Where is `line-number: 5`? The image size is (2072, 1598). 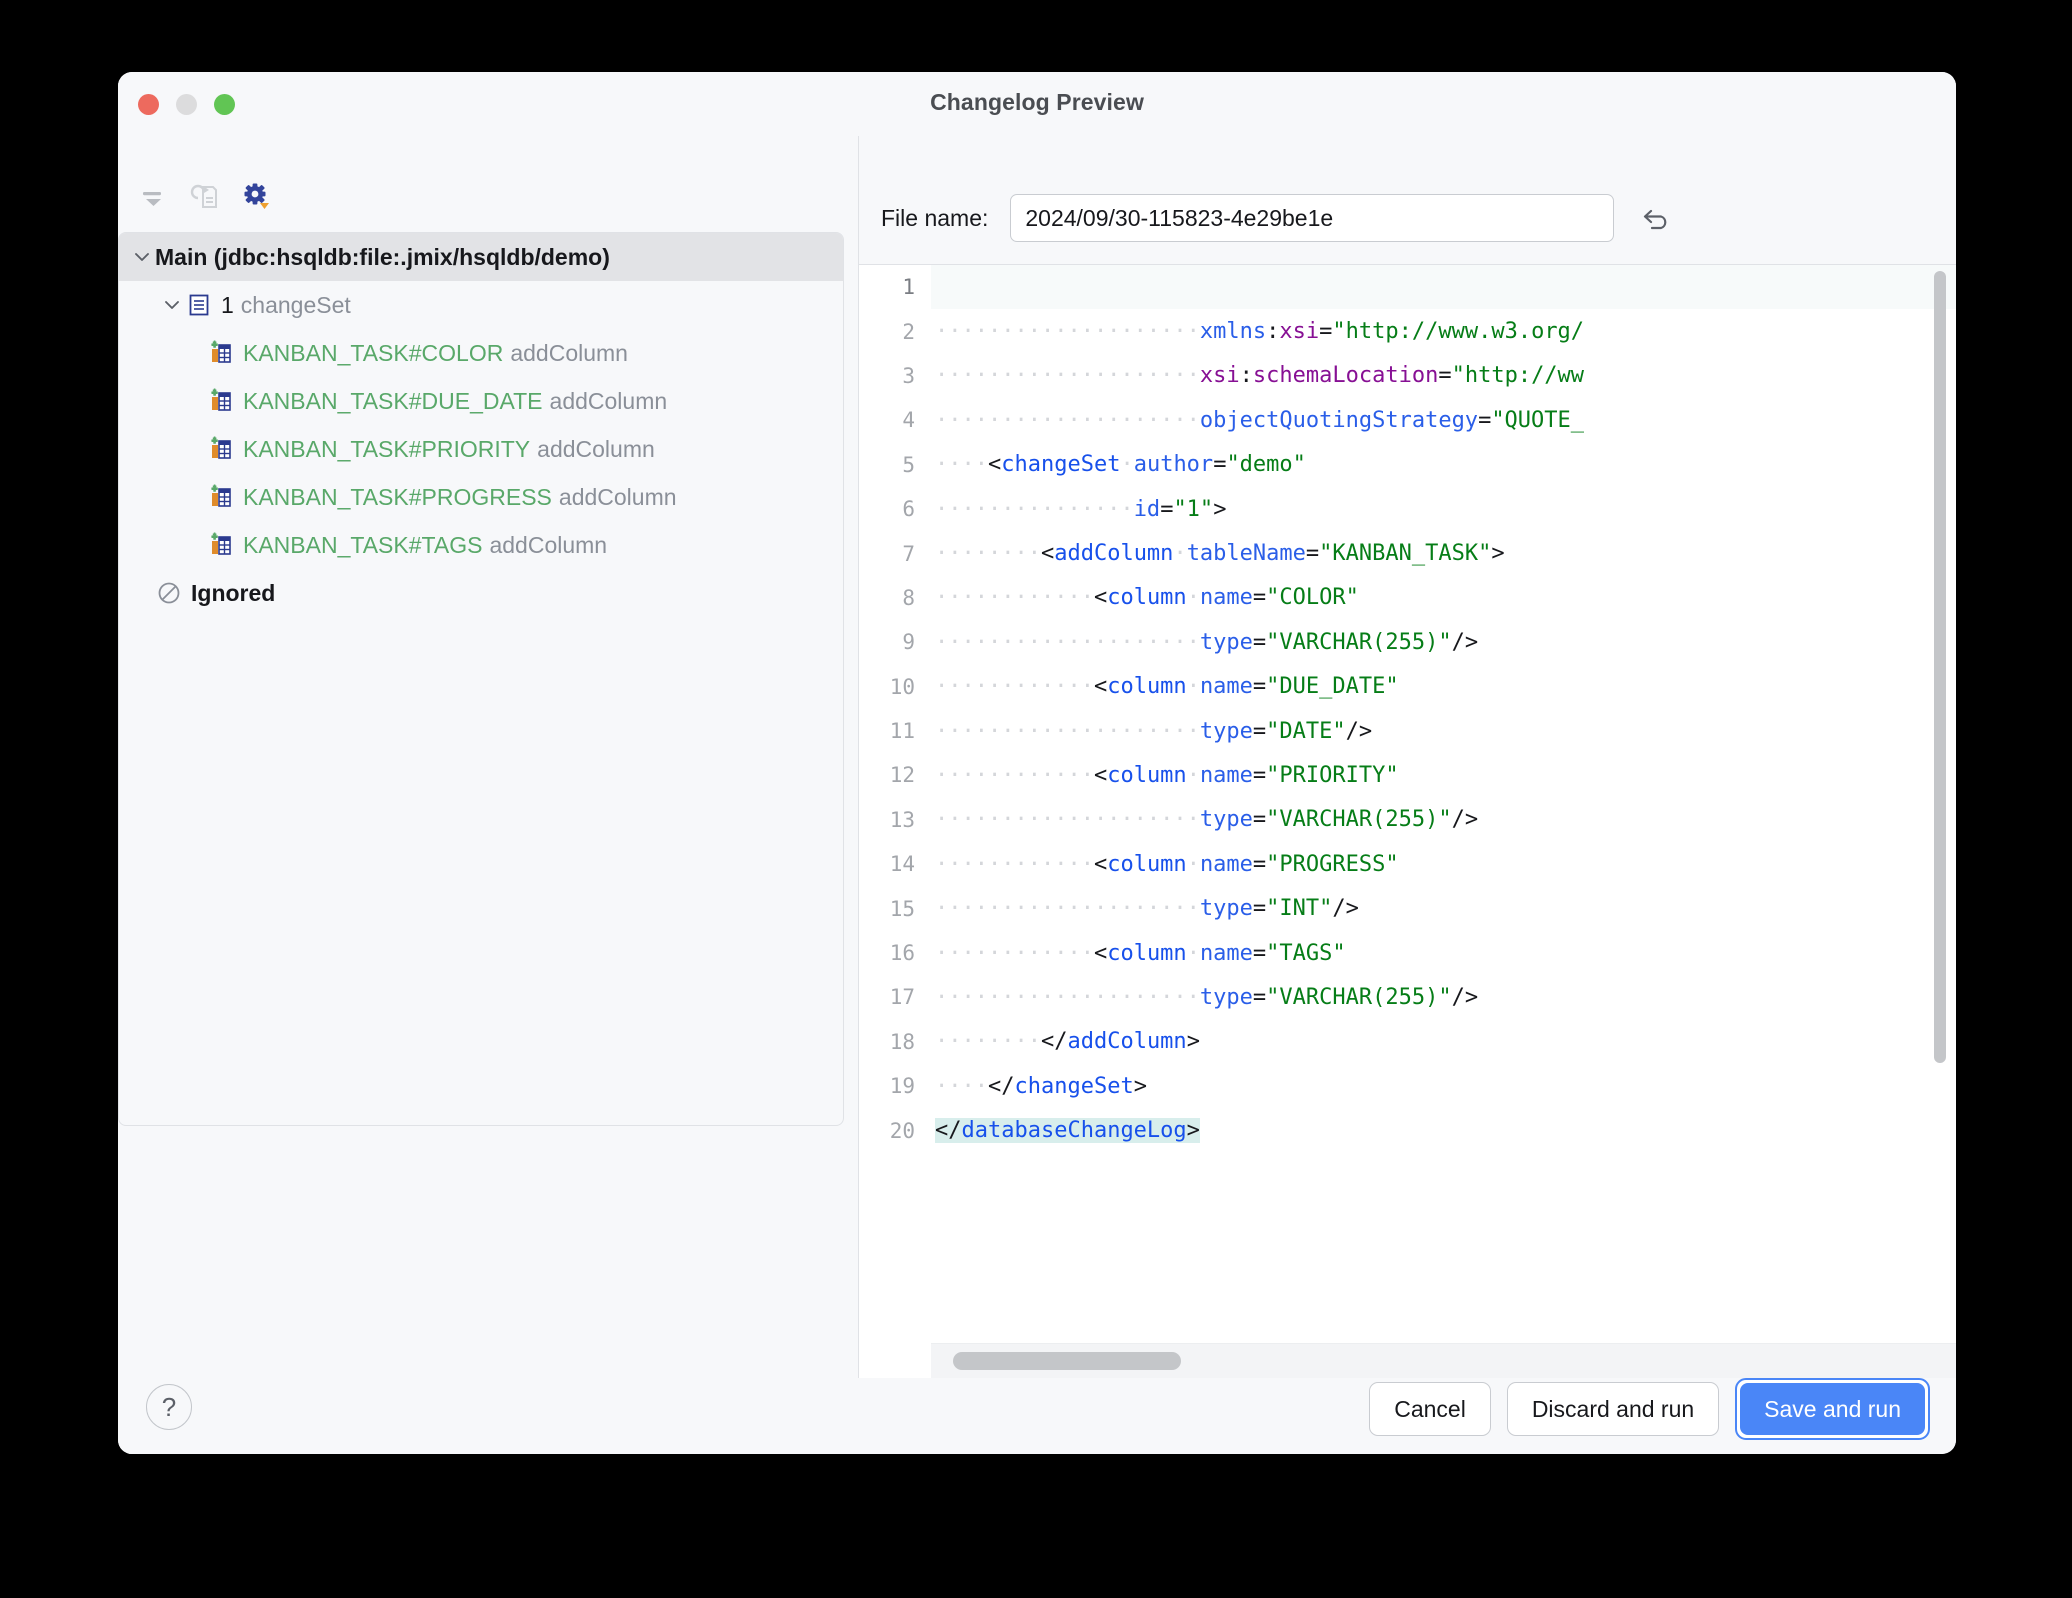 line-number: 5 is located at coordinates (908, 464).